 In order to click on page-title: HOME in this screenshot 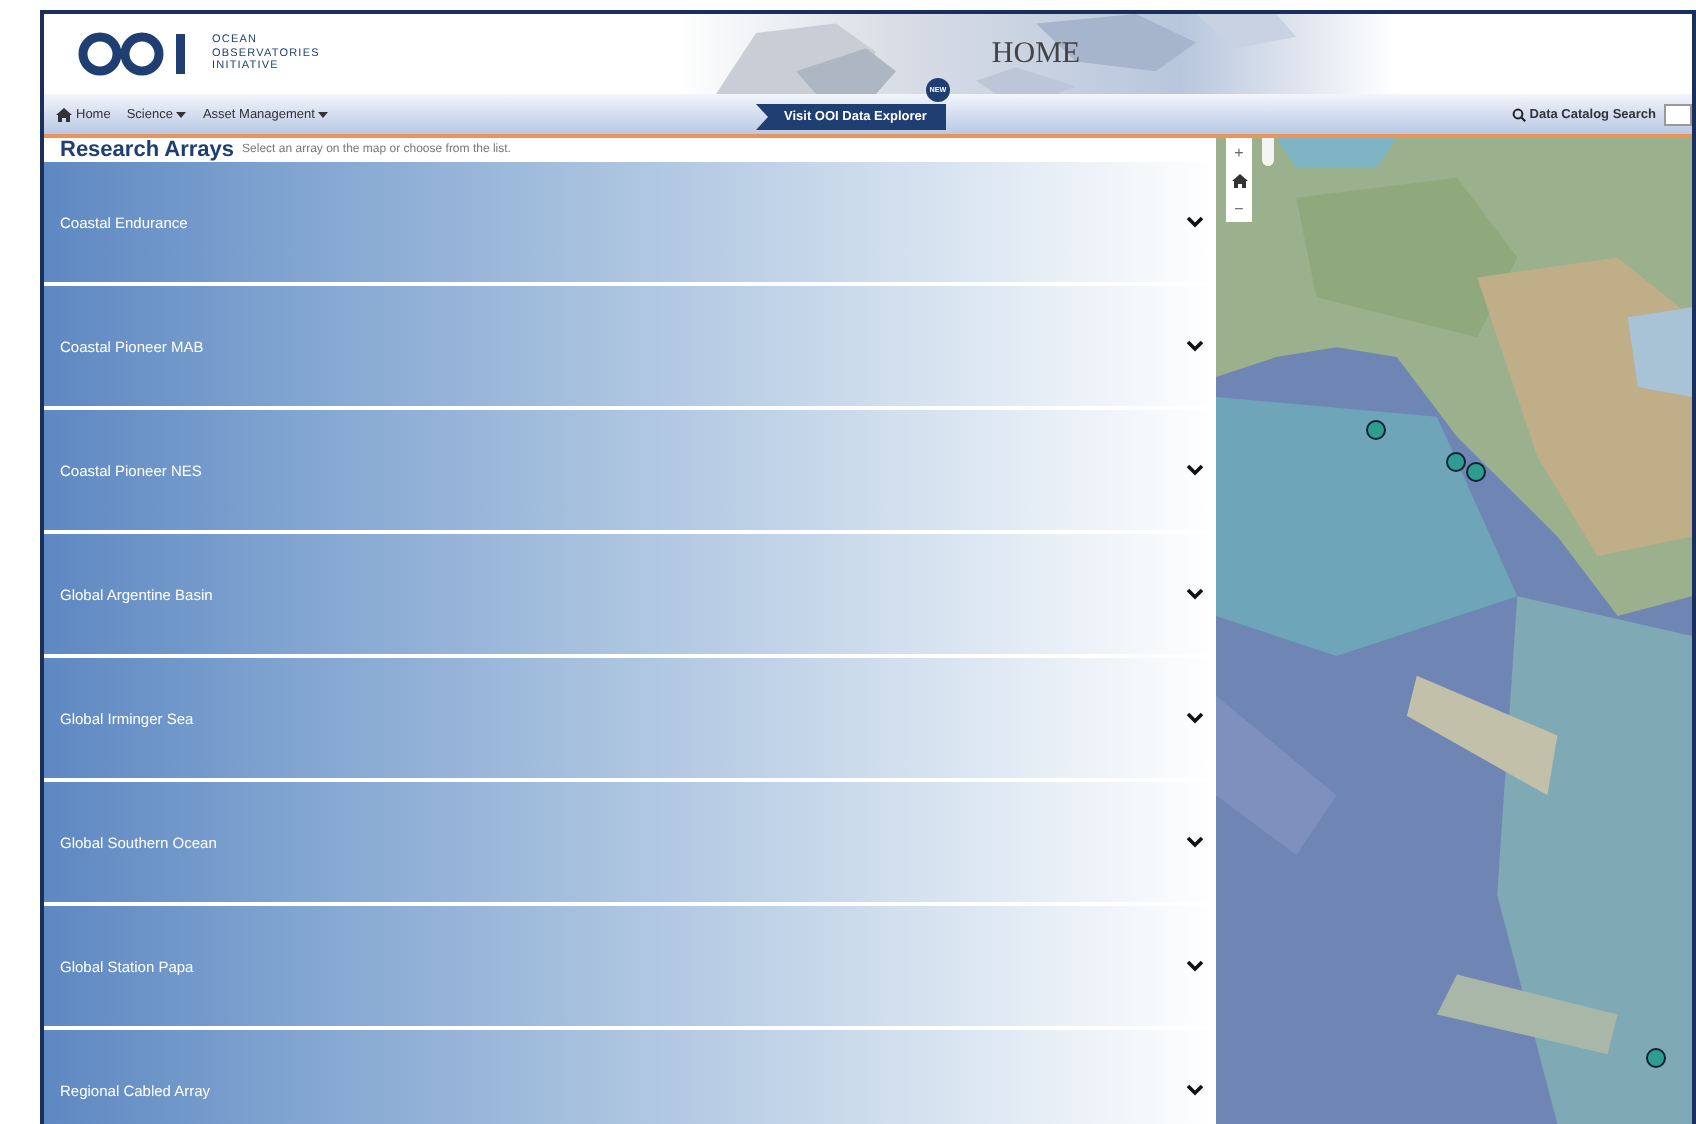, I will do `click(1036, 54)`.